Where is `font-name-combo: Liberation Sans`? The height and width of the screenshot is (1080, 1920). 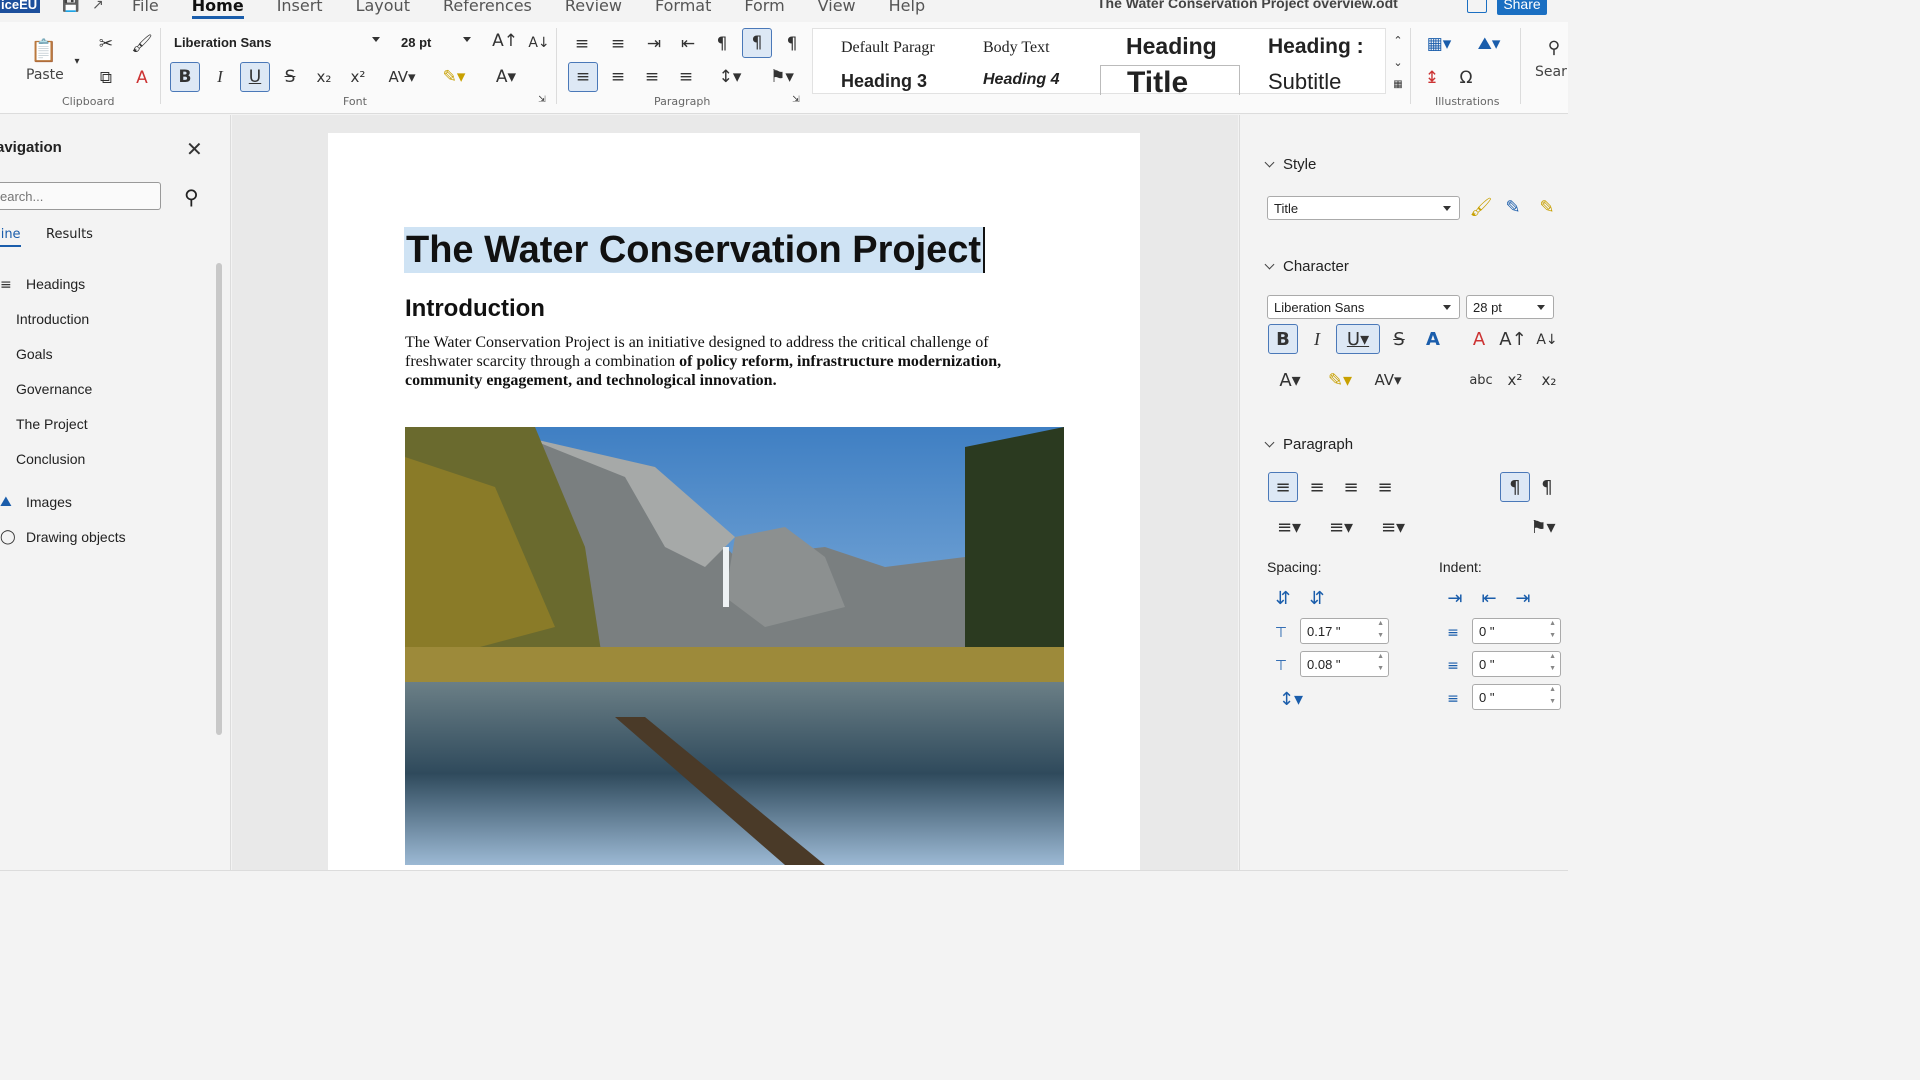
font-name-combo: Liberation Sans is located at coordinates (277, 42).